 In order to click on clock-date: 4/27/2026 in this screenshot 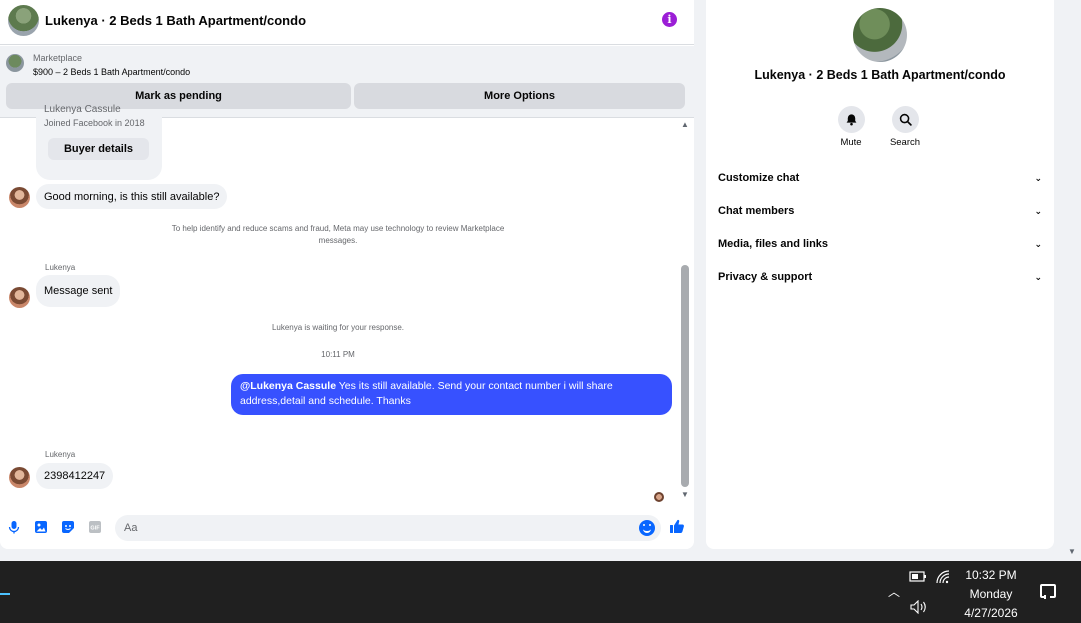, I will do `click(991, 613)`.